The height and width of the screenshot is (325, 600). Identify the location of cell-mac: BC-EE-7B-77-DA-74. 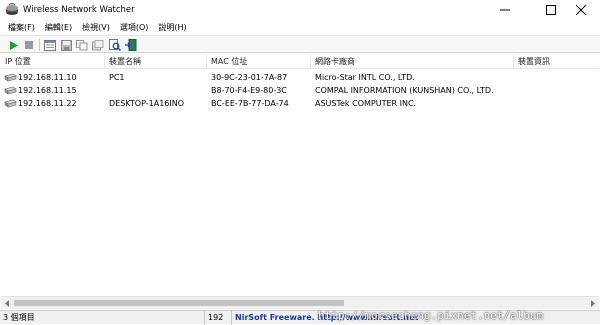
(250, 103).